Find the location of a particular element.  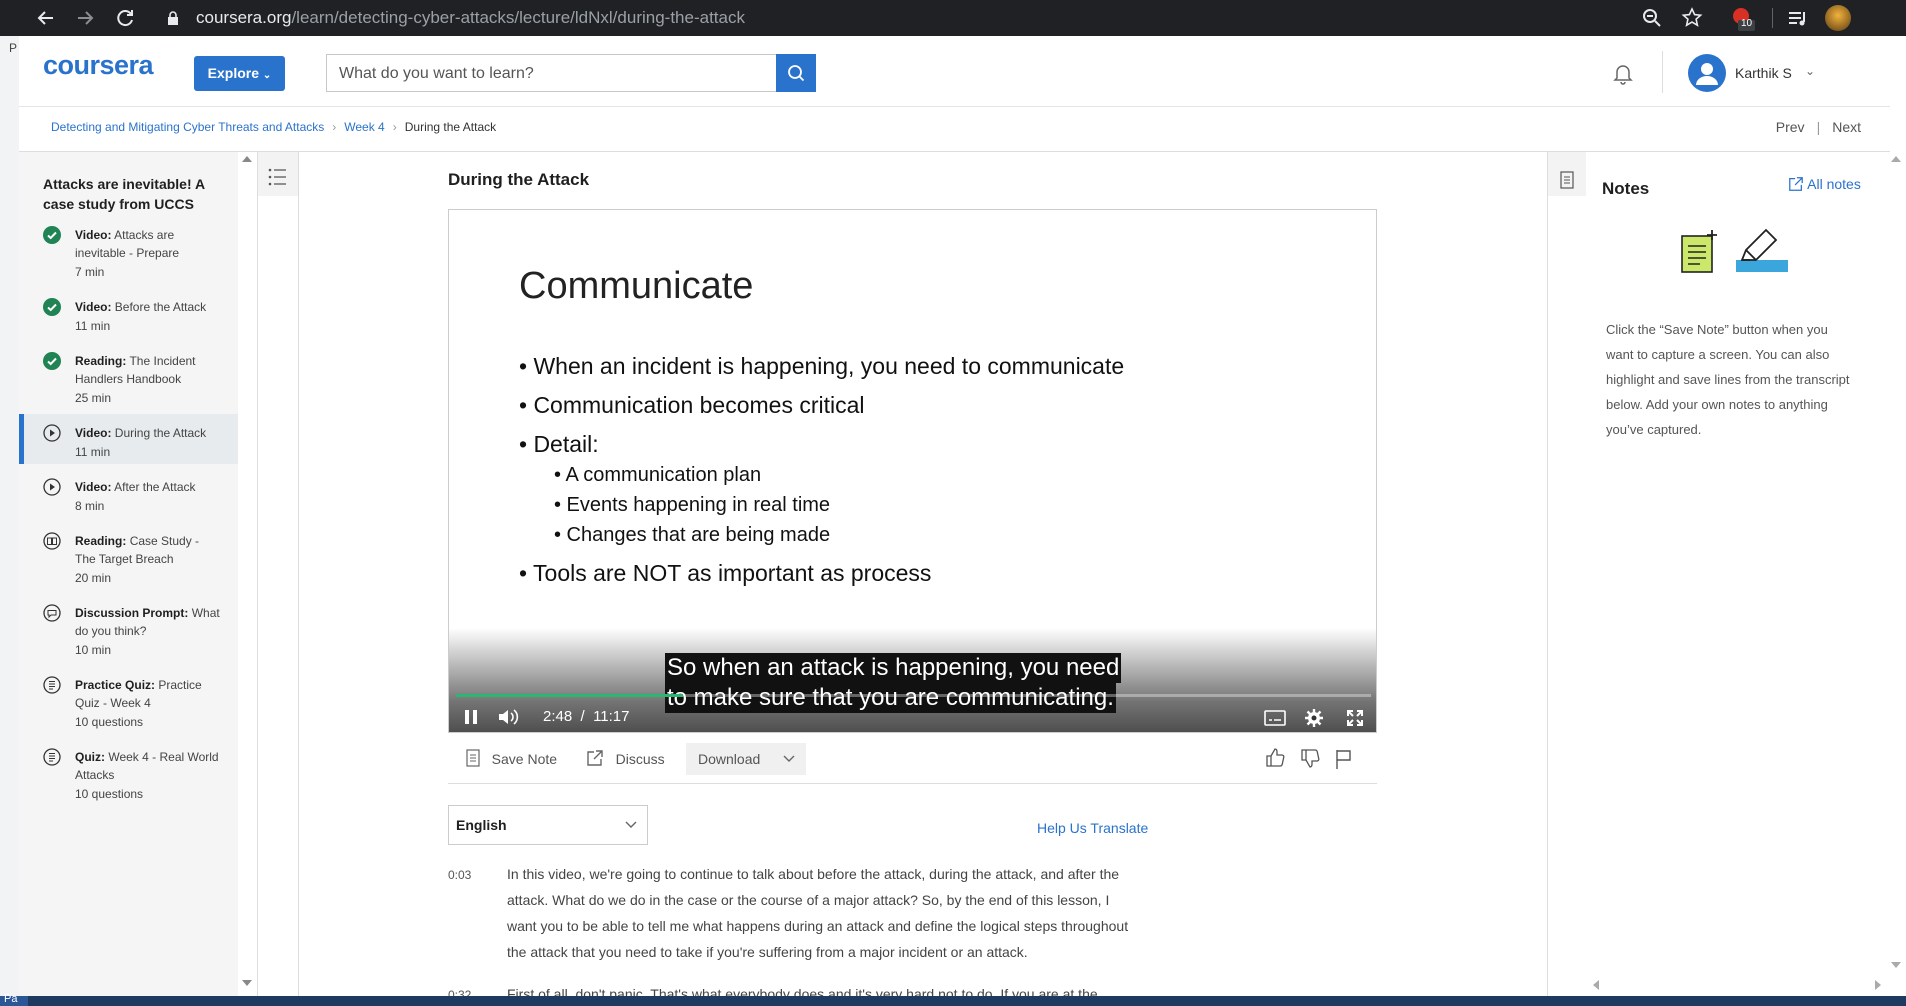

slide-sub-bullet: • Changes that are being made is located at coordinates (692, 535).